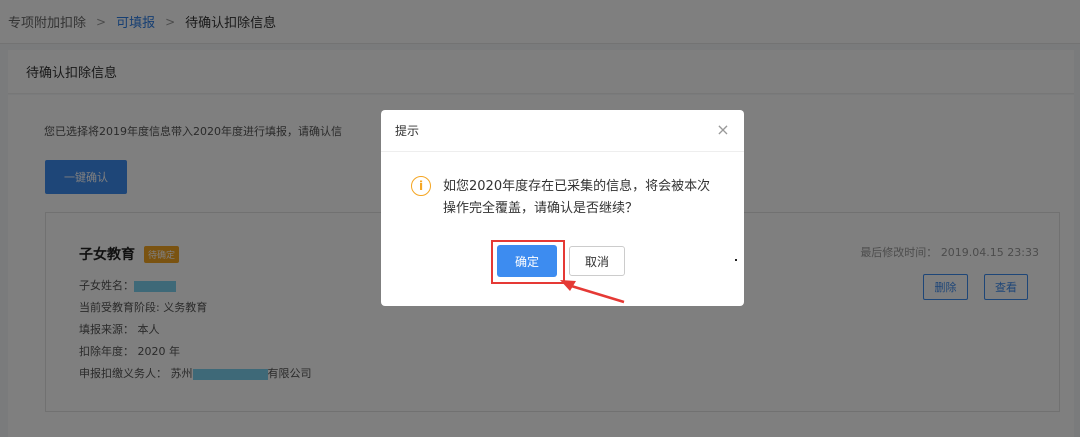 The image size is (1080, 437). Describe the element at coordinates (562, 131) in the screenshot. I see `dialog-title: 提示` at that location.